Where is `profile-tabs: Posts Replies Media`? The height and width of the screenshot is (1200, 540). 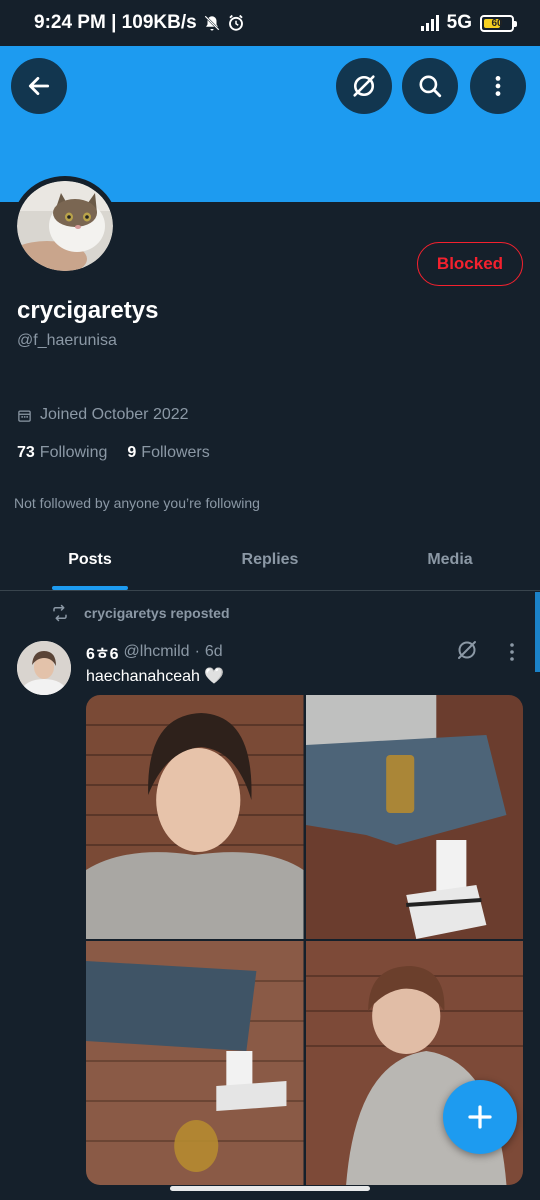
profile-tabs: Posts Replies Media is located at coordinates (270, 560).